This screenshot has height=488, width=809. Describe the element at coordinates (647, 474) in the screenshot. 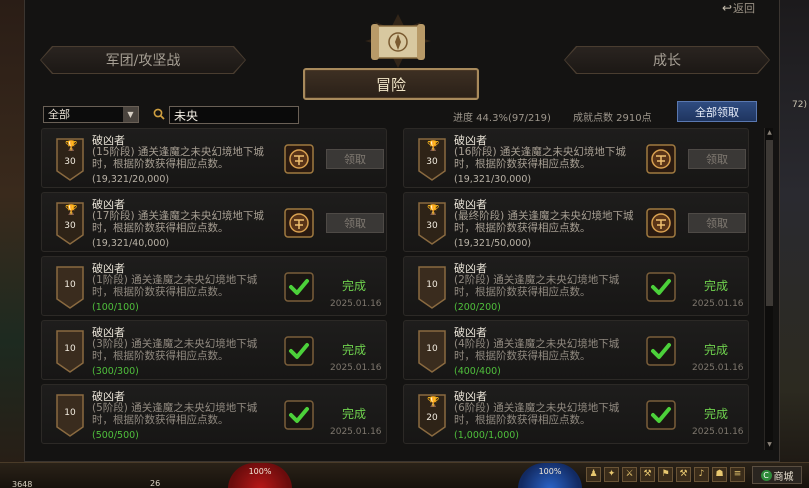

I see `axe-icon: ⚒` at that location.